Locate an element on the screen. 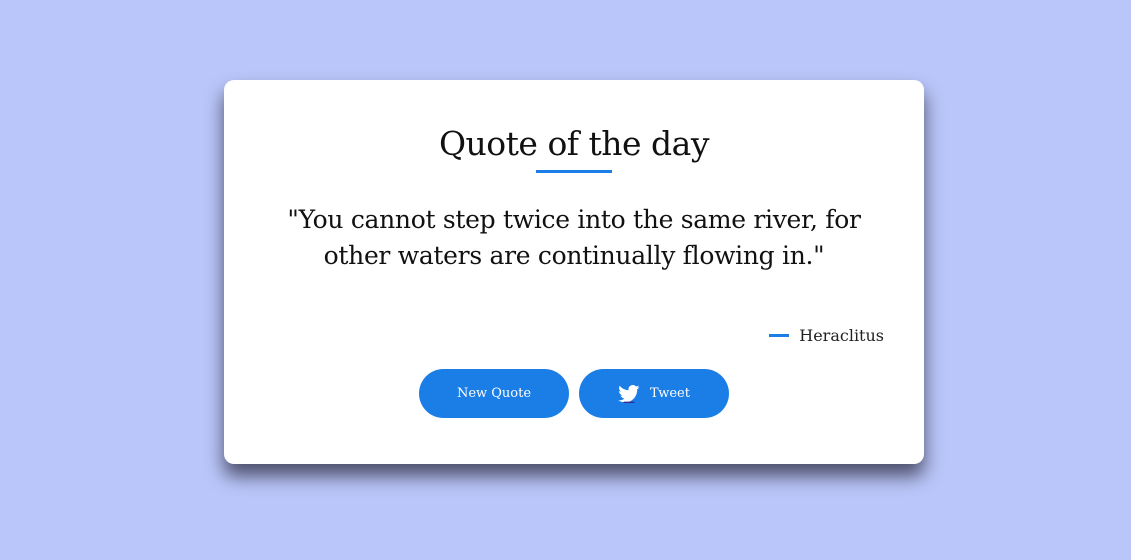 This screenshot has width=1131, height=560. page-title: Quote of the day is located at coordinates (574, 143).